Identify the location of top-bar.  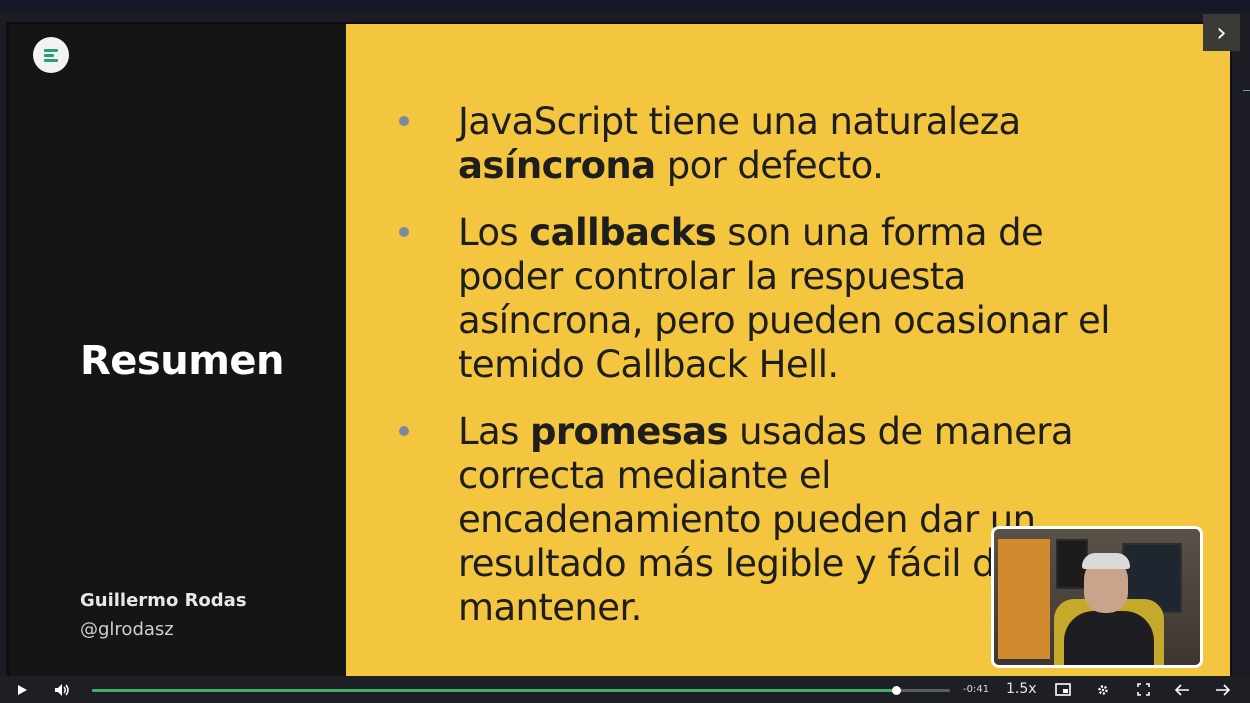
(625, 6).